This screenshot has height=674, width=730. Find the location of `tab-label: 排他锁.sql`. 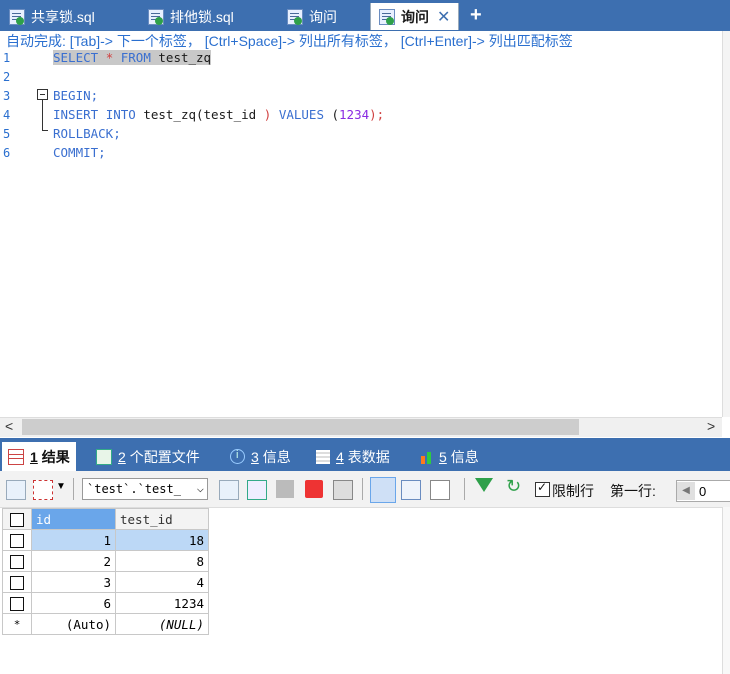

tab-label: 排他锁.sql is located at coordinates (202, 16).